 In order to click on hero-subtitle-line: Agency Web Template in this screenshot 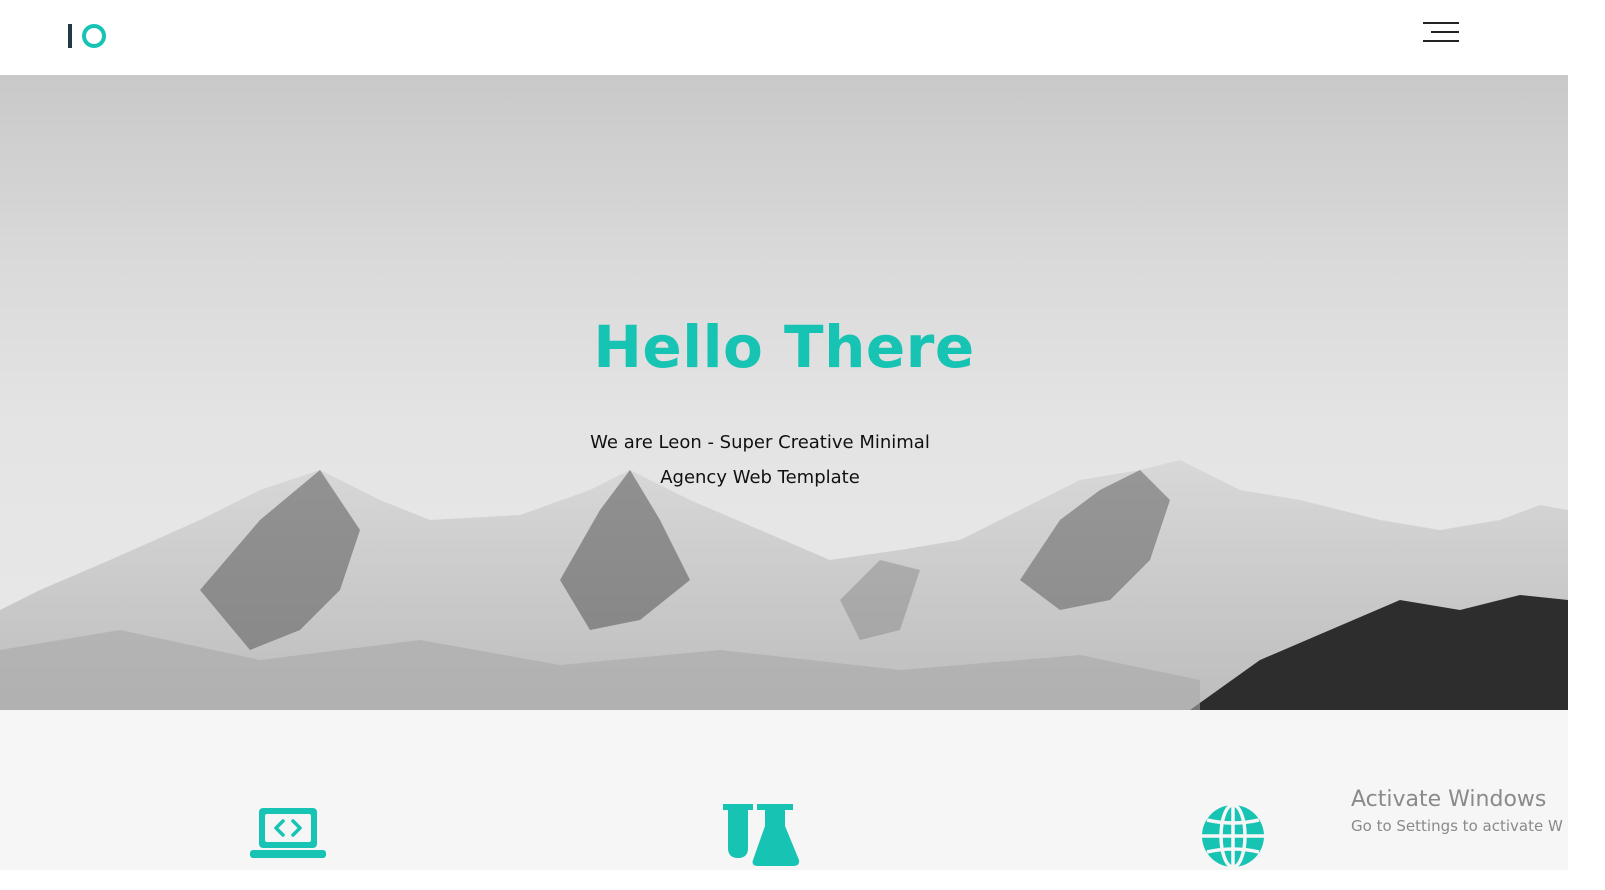, I will do `click(760, 477)`.